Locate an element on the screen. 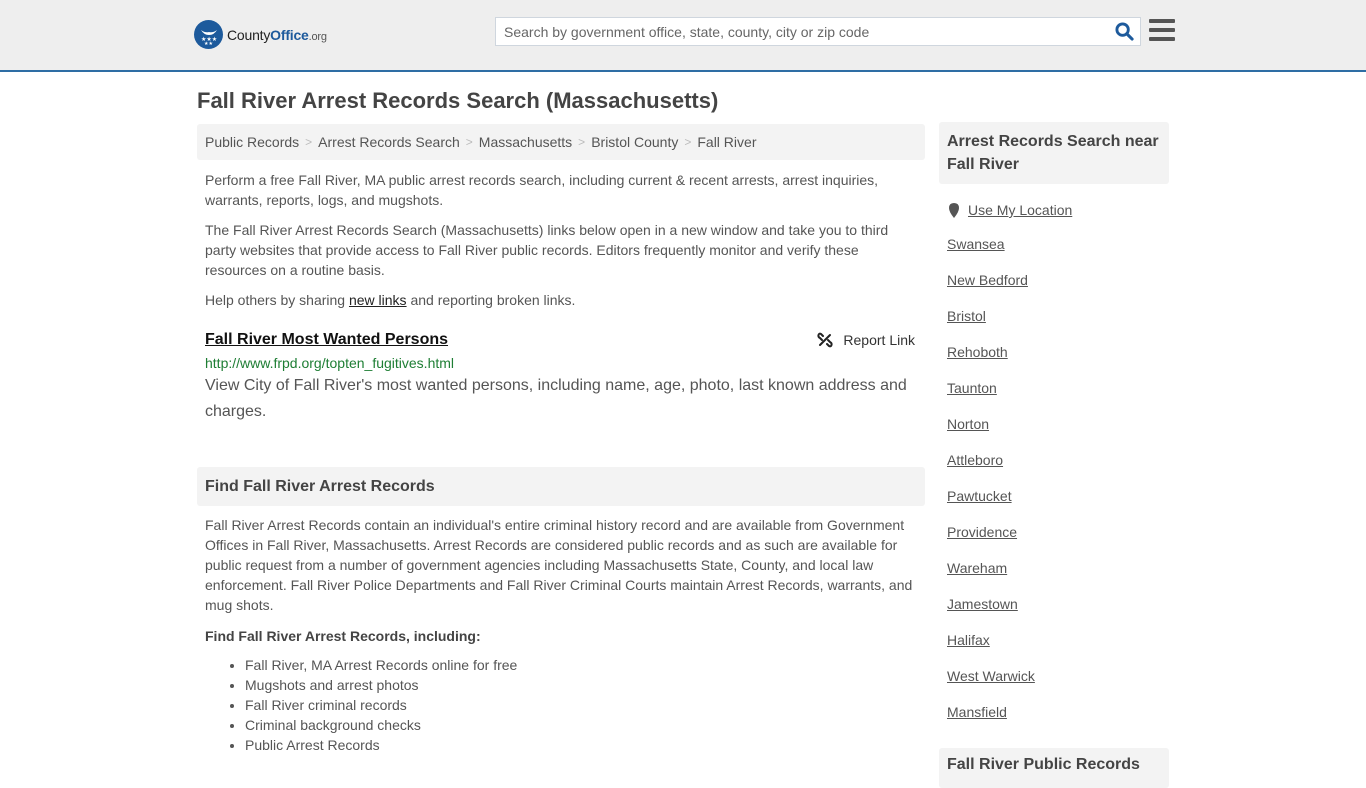  search-box is located at coordinates (818, 31).